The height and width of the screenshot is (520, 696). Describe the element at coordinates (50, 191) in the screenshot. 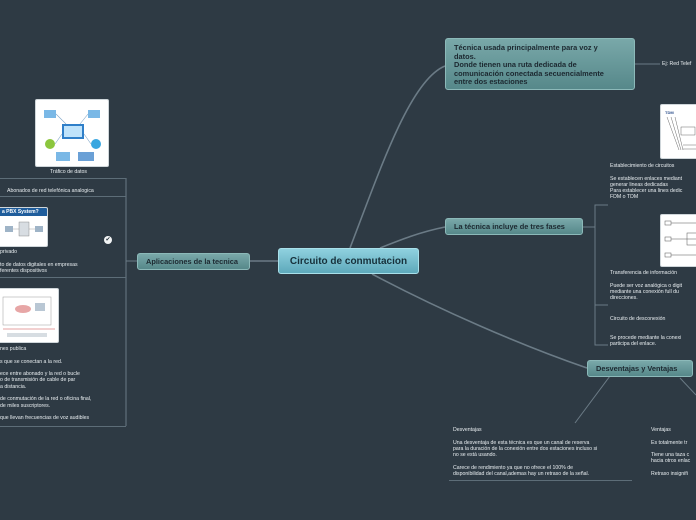

I see `abonados-label: Abonados de red telefónica analogica` at that location.